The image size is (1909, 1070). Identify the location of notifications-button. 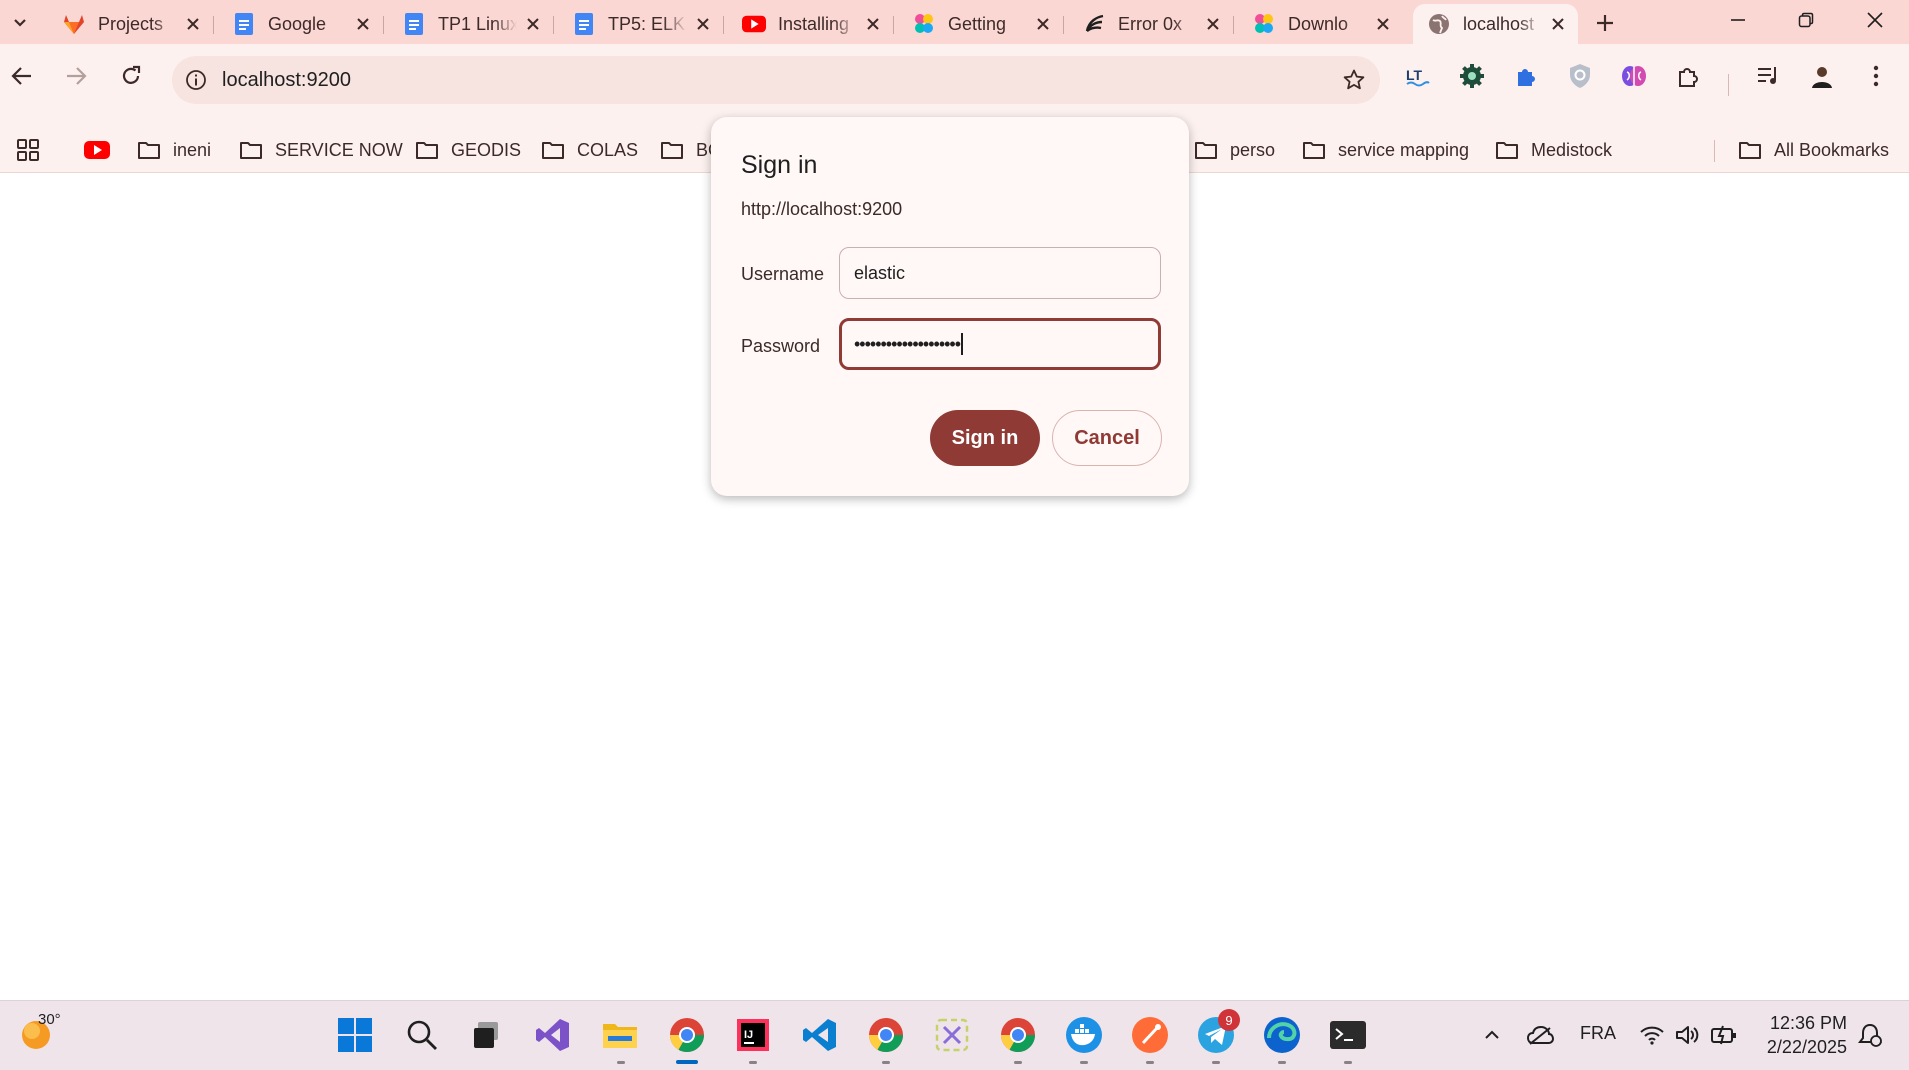
(1870, 1035).